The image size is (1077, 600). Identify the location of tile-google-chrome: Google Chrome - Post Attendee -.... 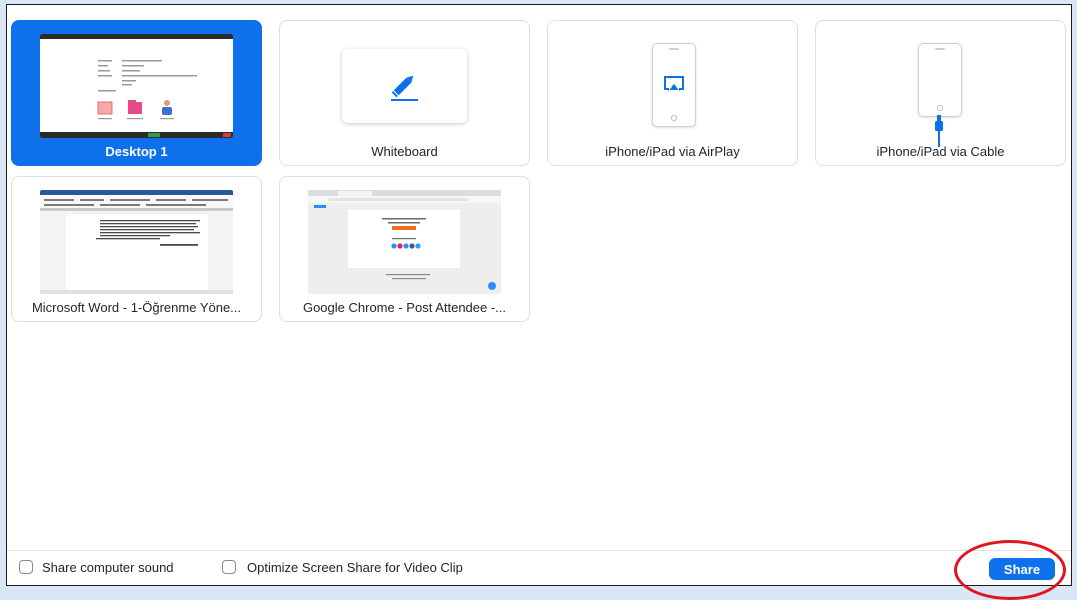
(404, 249).